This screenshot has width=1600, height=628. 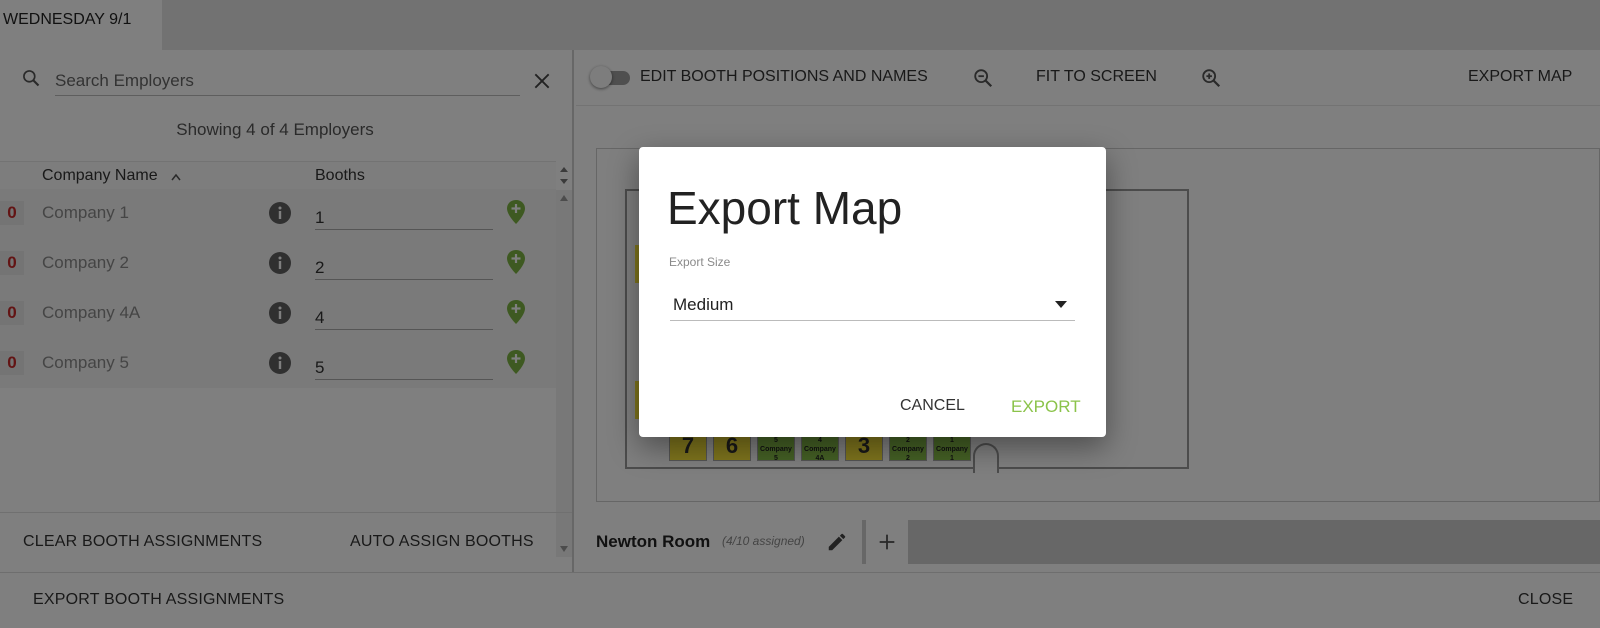 I want to click on export-size-label: Export Size, so click(x=700, y=262).